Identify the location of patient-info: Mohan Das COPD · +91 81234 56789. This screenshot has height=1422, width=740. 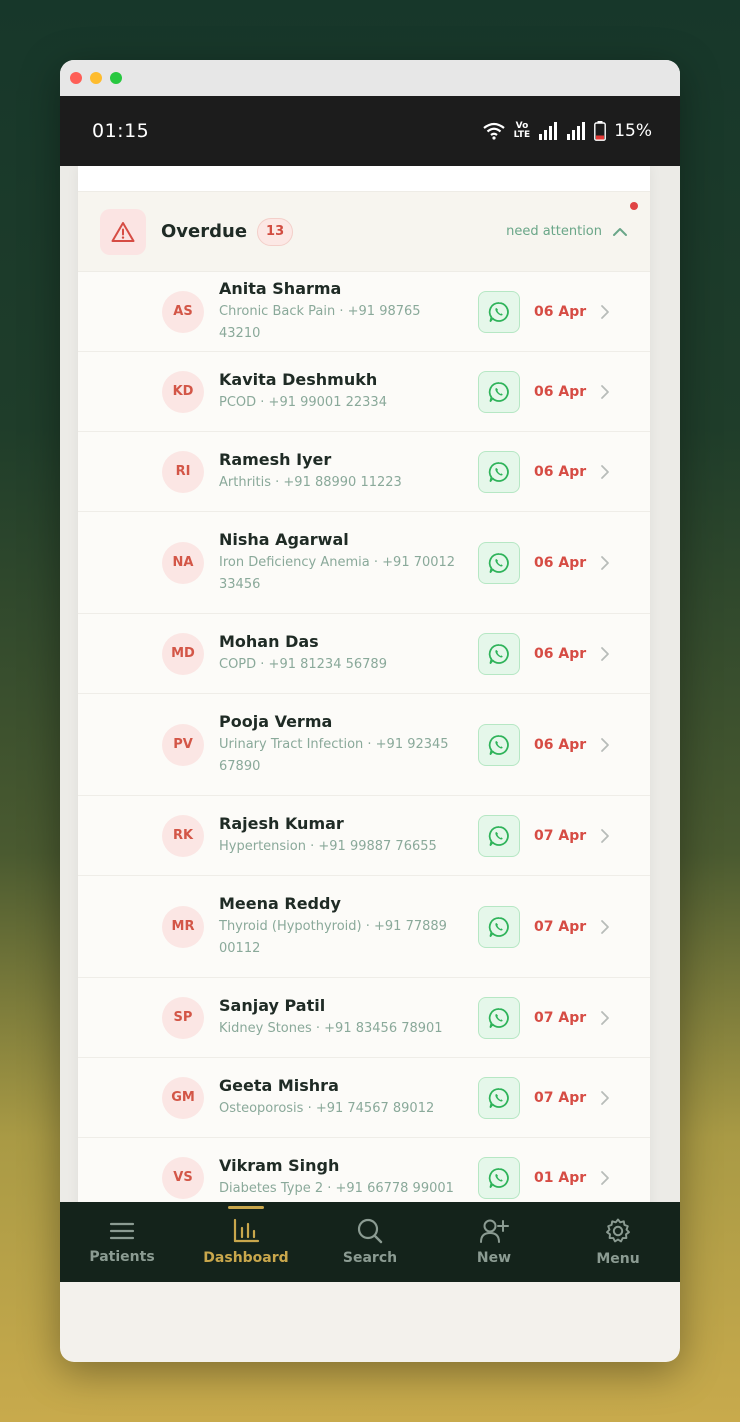
(342, 653).